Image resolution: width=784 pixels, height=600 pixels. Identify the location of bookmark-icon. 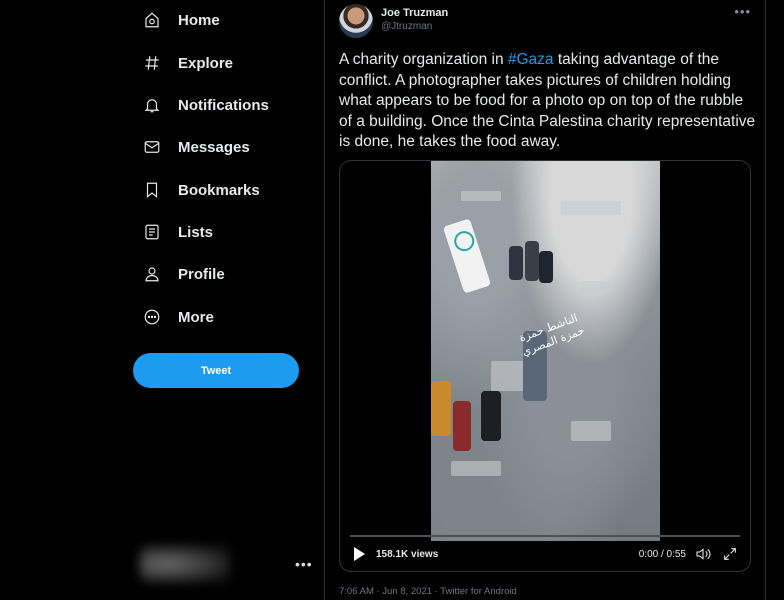
(152, 190).